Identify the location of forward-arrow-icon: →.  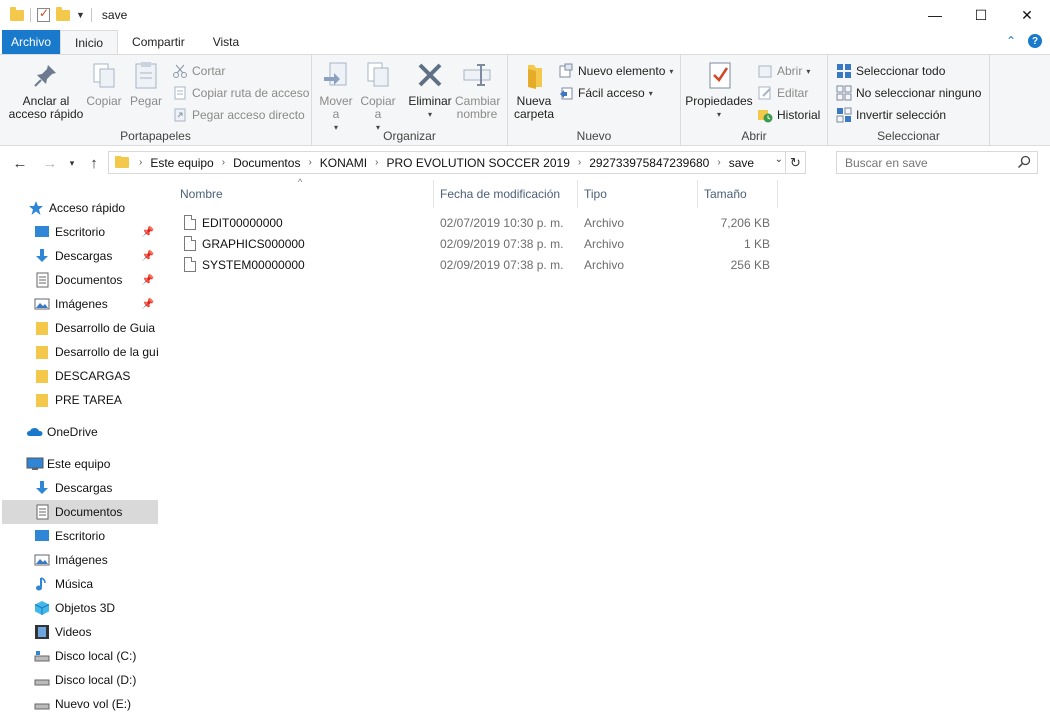
(50, 163).